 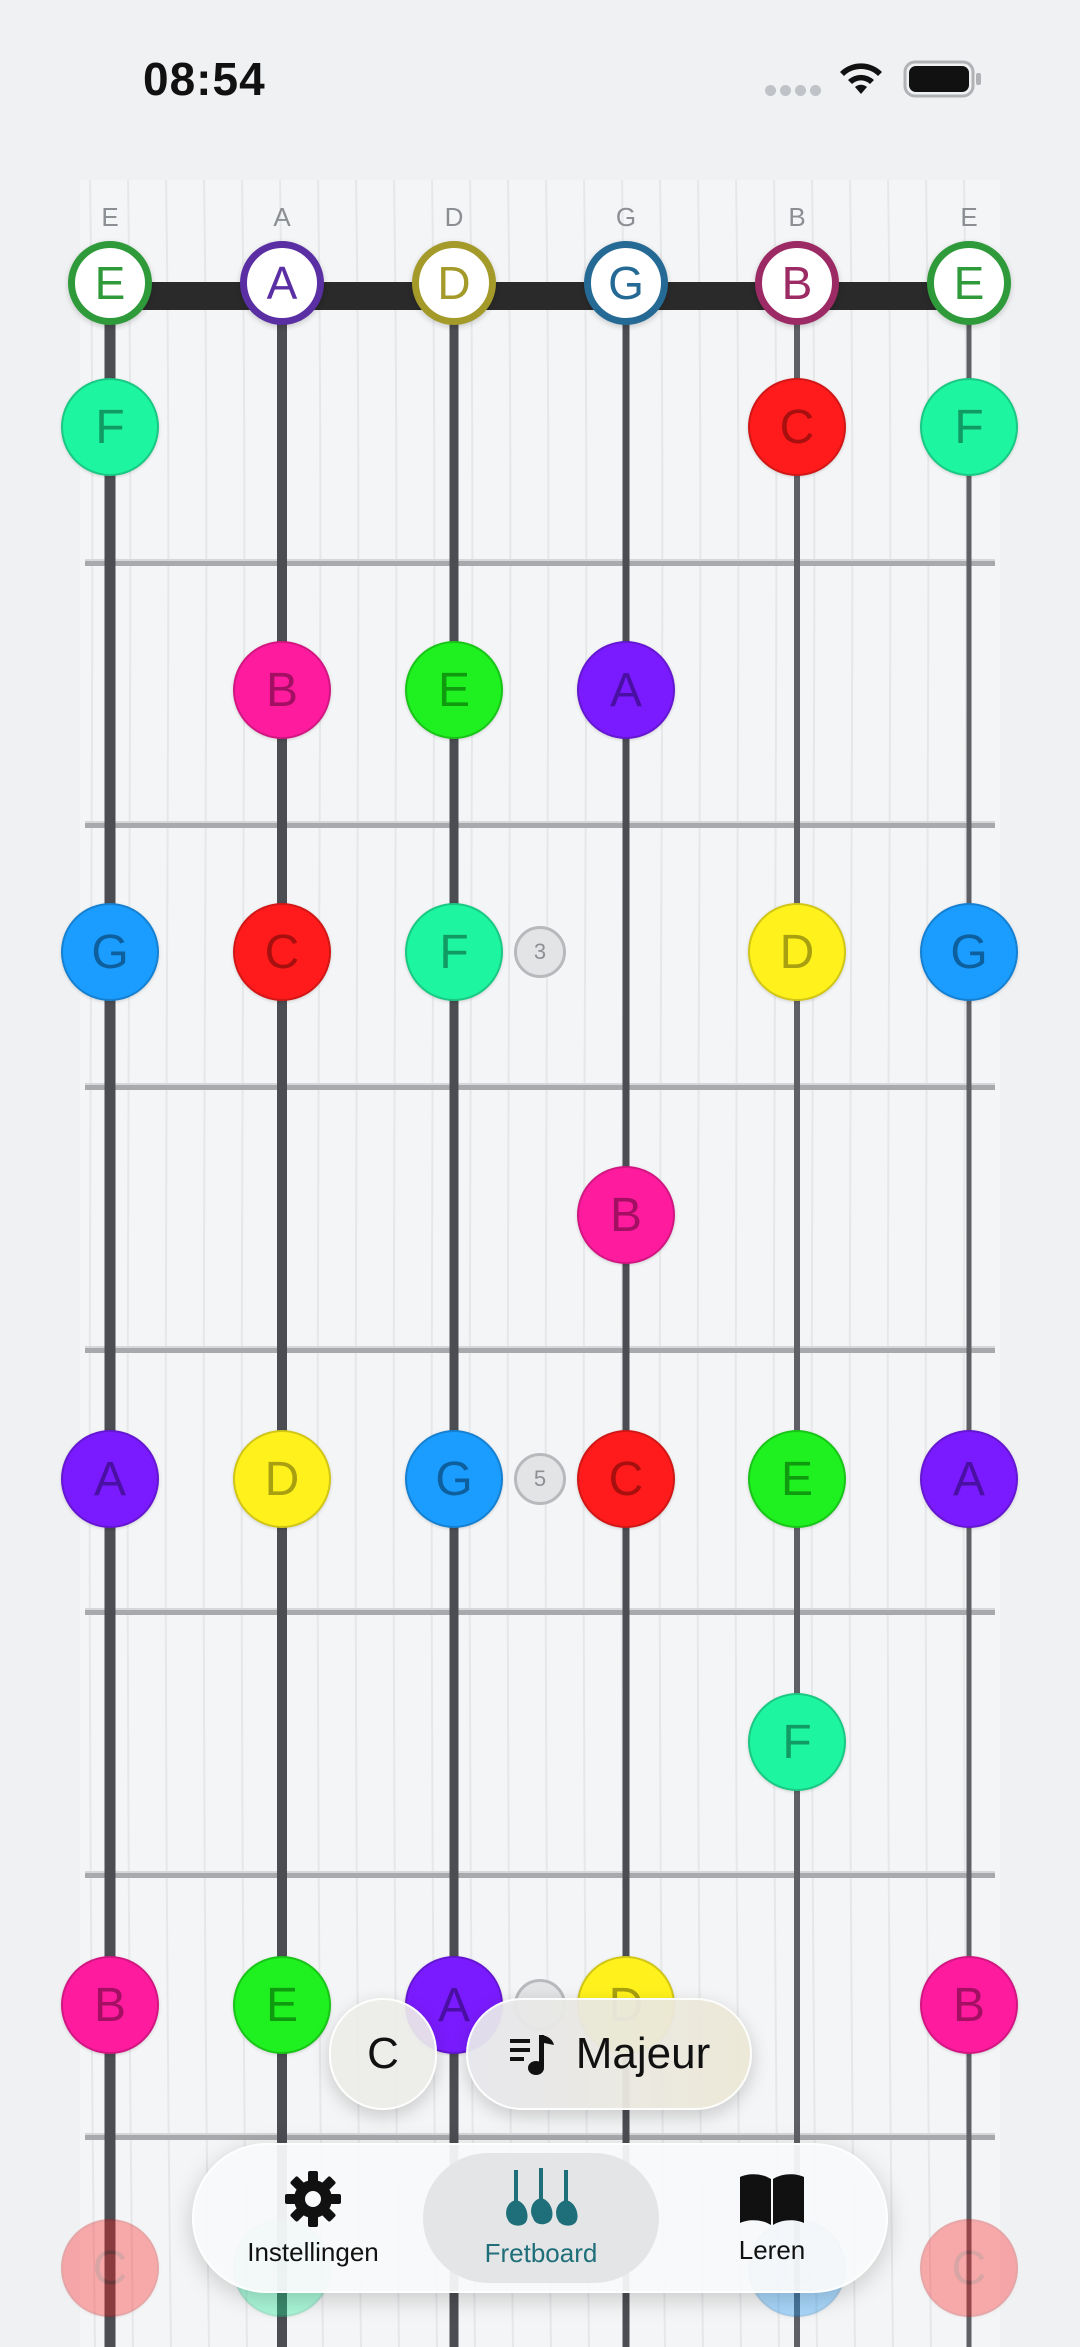 What do you see at coordinates (797, 1321) in the screenshot?
I see `guitar-string` at bounding box center [797, 1321].